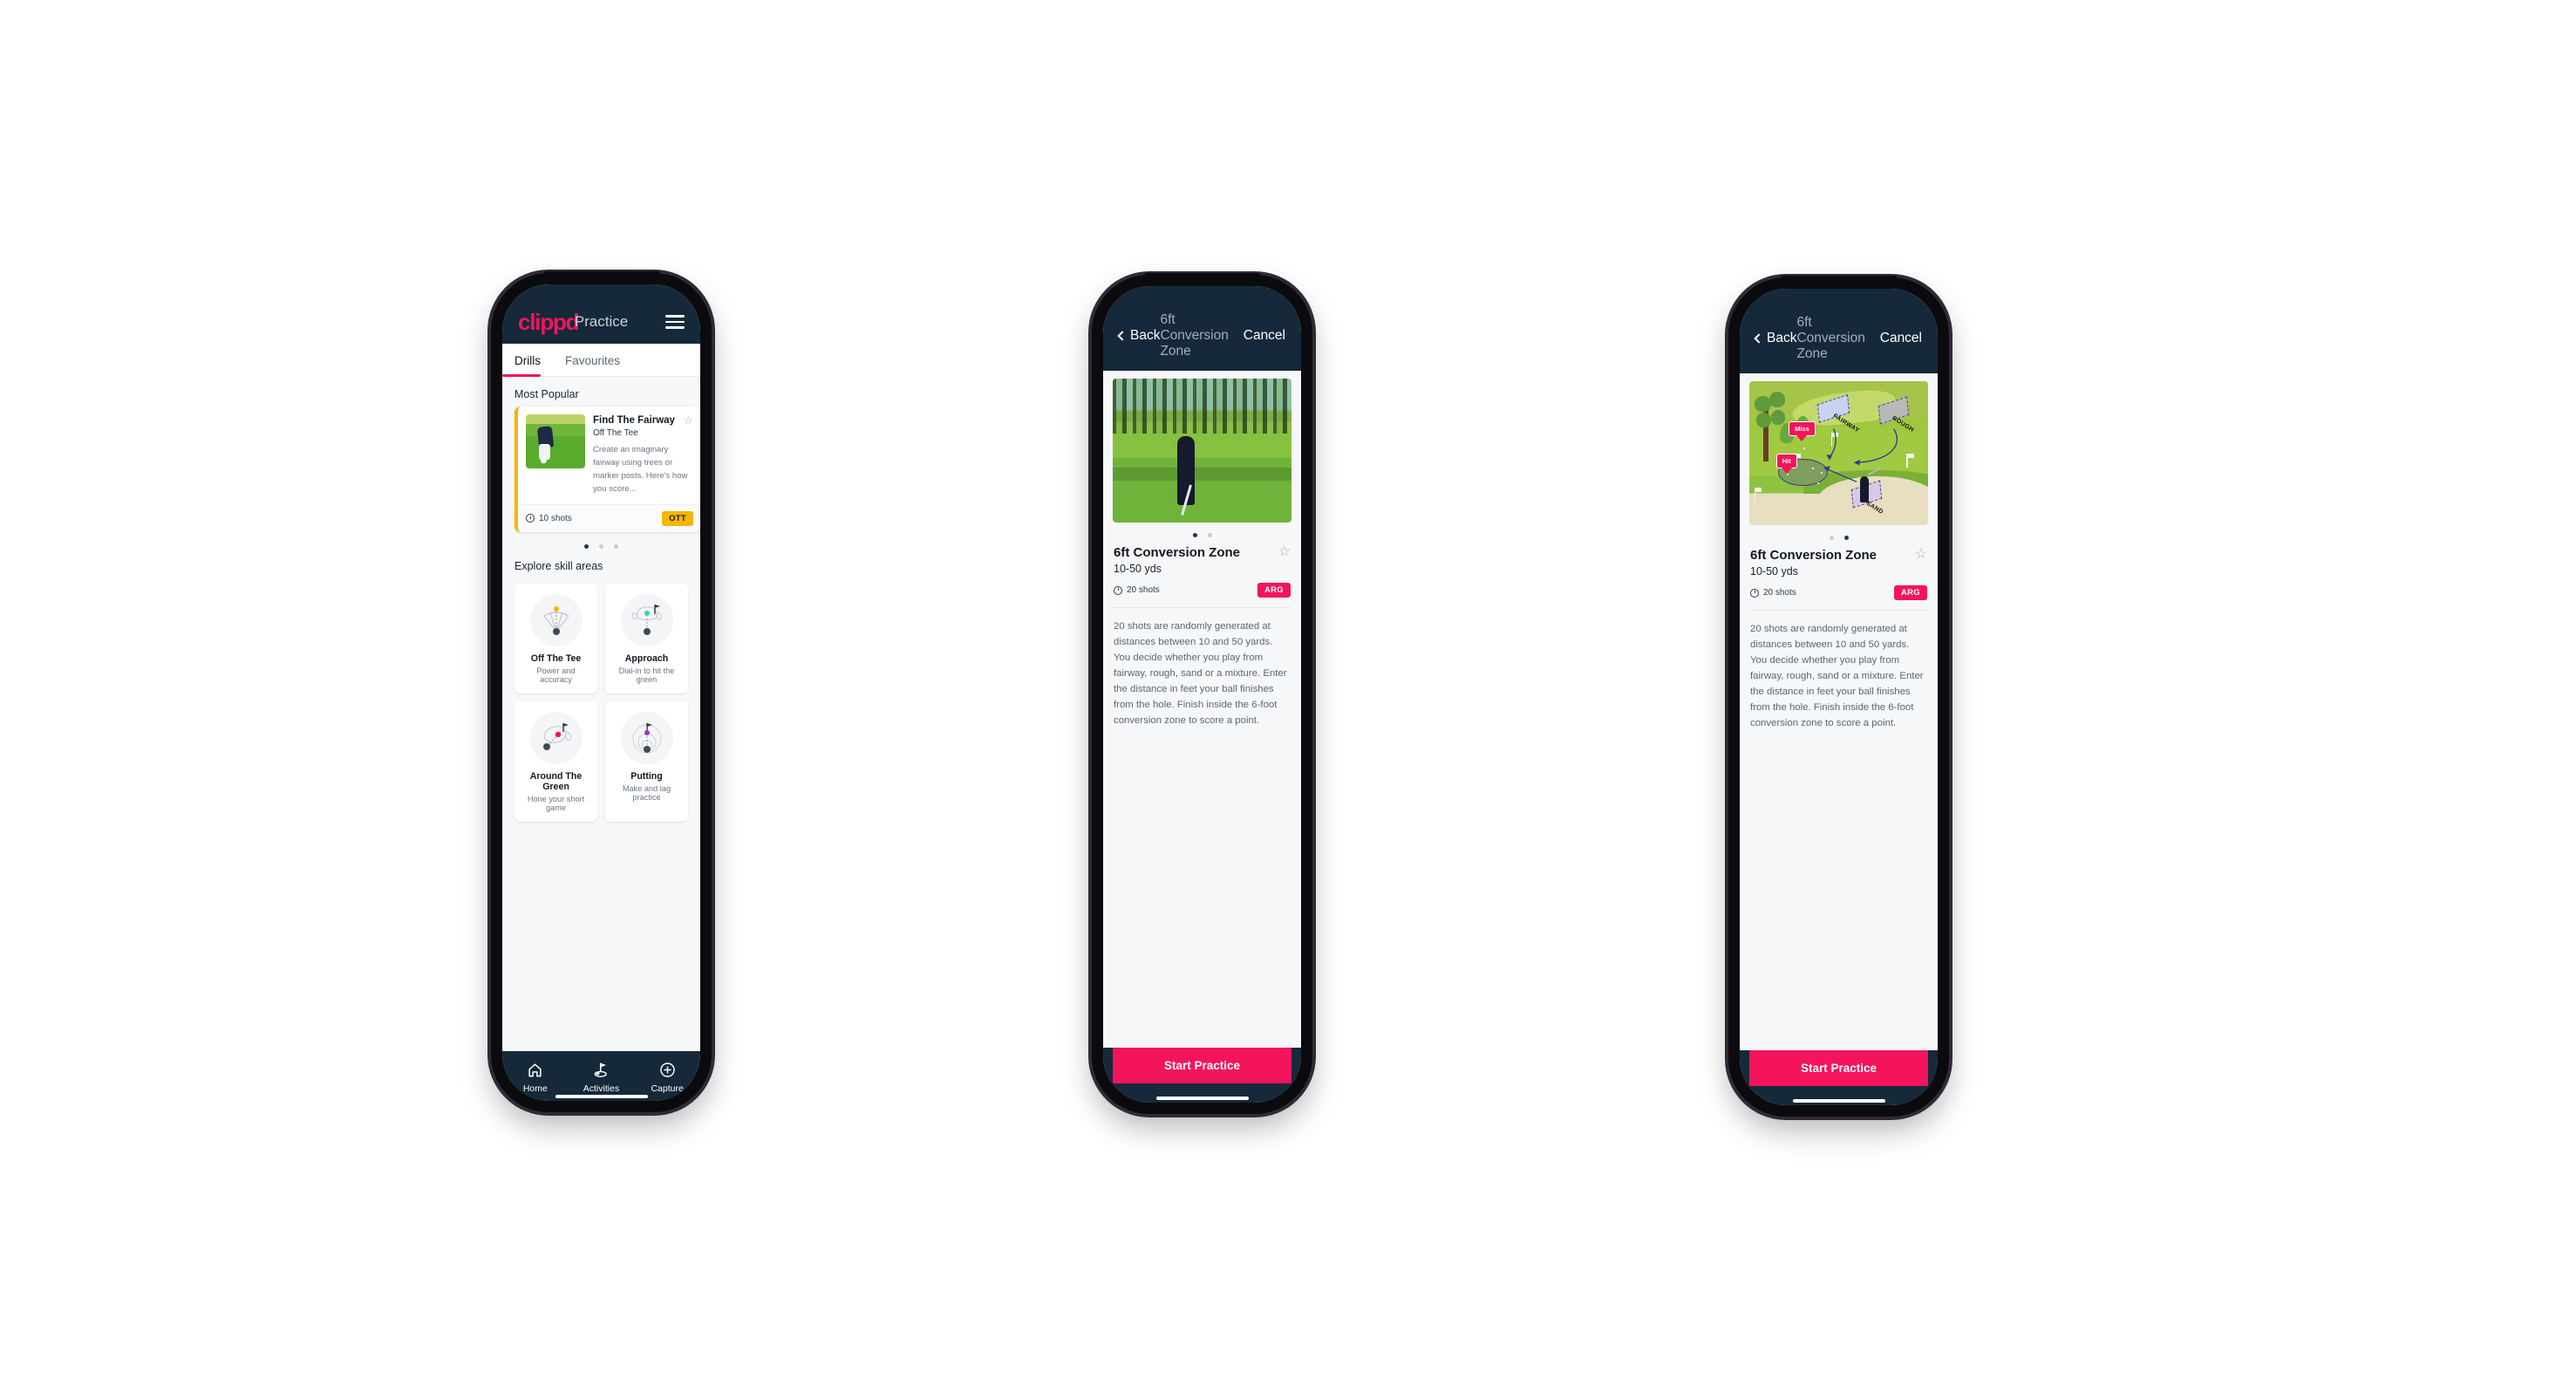  I want to click on skill-badge-ott: OTT, so click(677, 518).